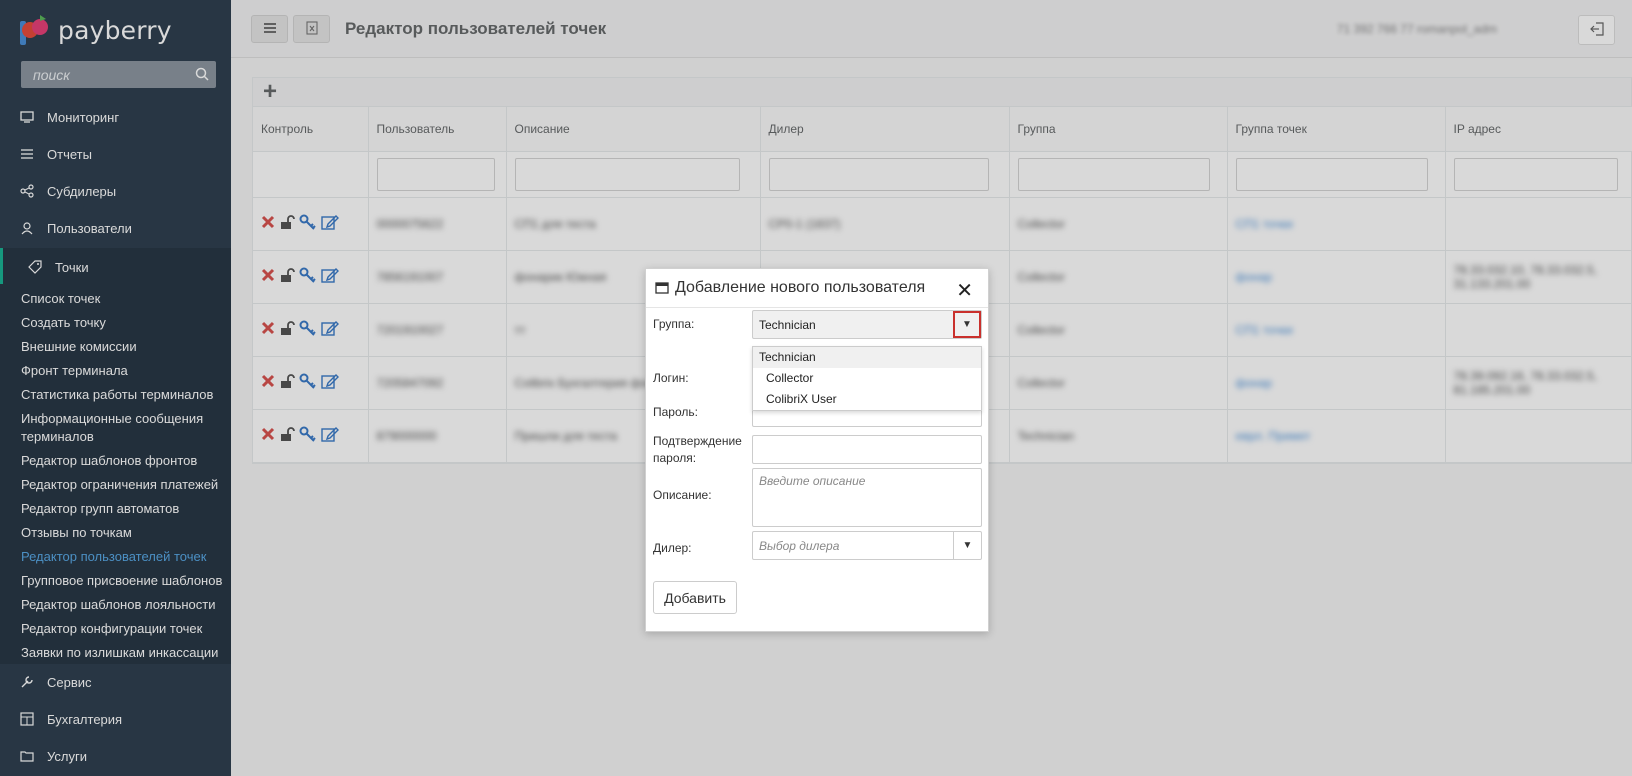 The height and width of the screenshot is (776, 1632). Describe the element at coordinates (964, 290) in the screenshot. I see `close-icon: ✕` at that location.